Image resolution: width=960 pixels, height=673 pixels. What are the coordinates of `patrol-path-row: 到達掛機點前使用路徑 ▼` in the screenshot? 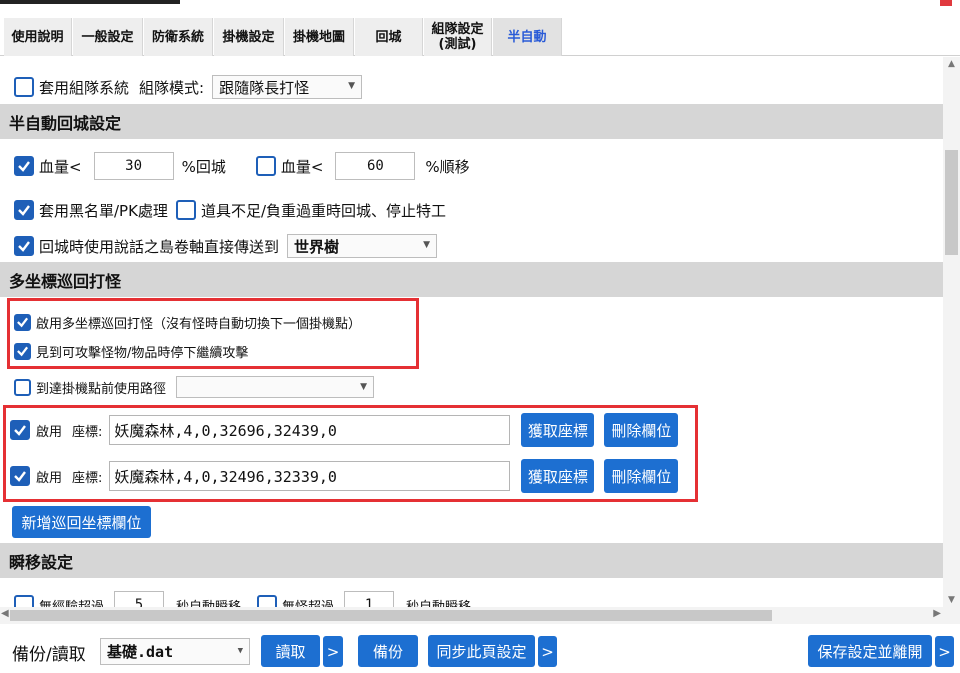 It's located at (194, 387).